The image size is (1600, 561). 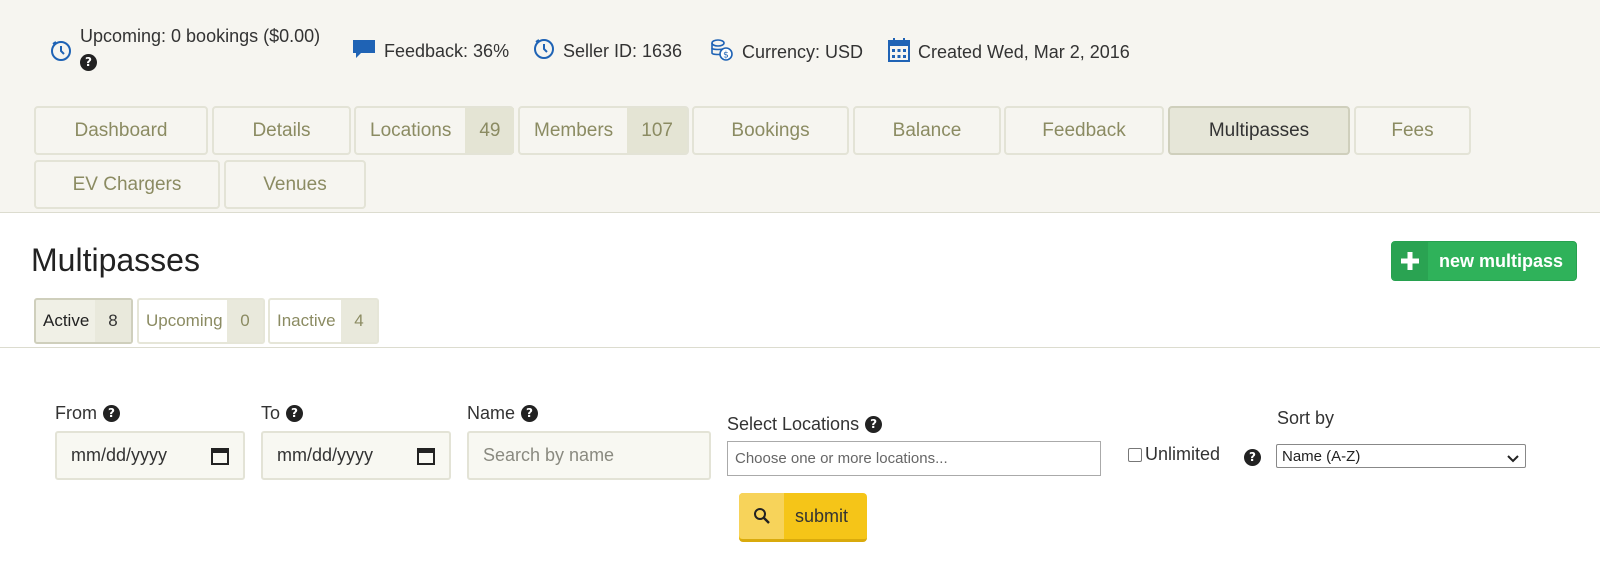 I want to click on currency-text: Currency: USD, so click(x=803, y=52).